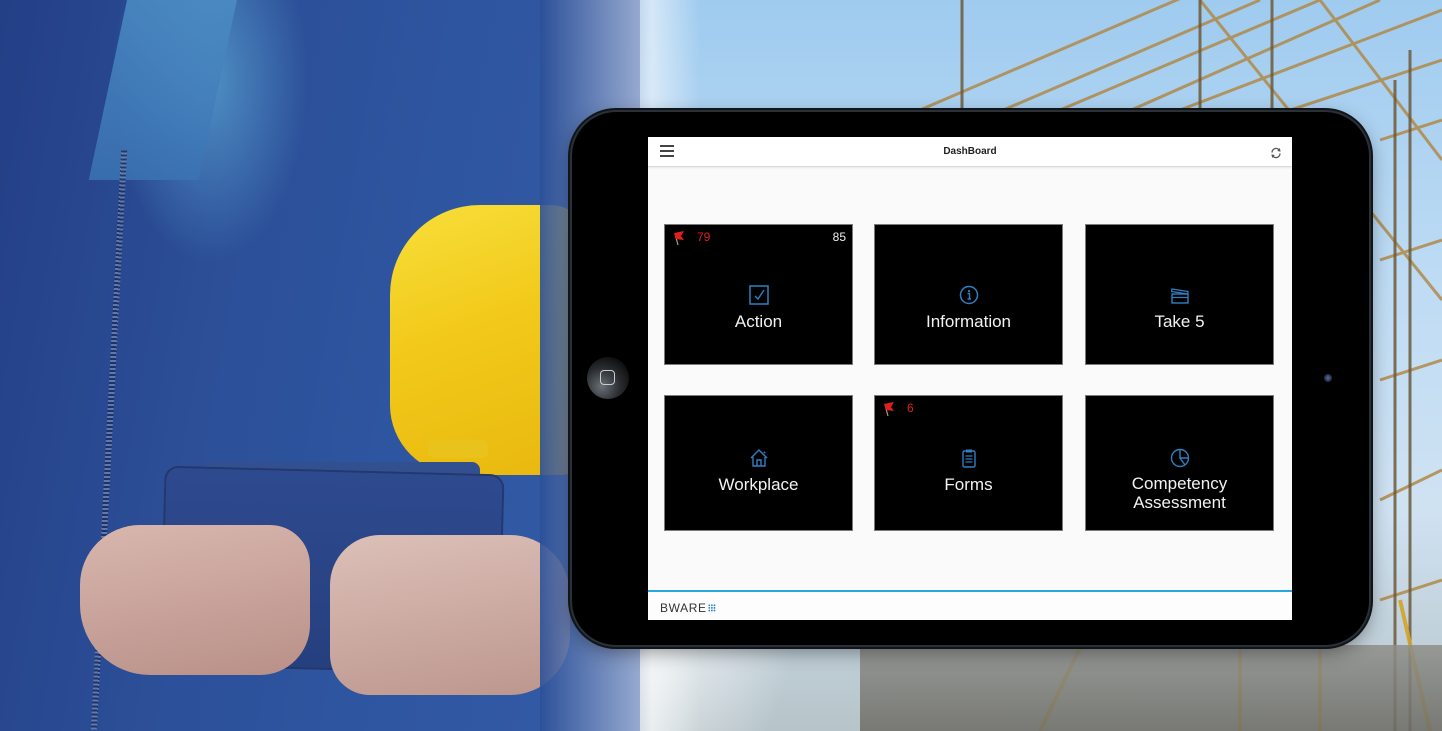 The width and height of the screenshot is (1442, 731). Describe the element at coordinates (758, 484) in the screenshot. I see `tile-label: Workplace` at that location.